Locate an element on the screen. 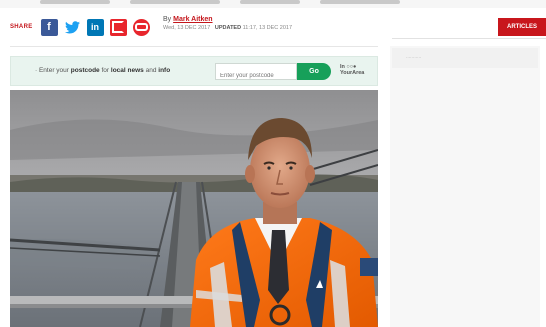  flipboard-icon is located at coordinates (118, 27).